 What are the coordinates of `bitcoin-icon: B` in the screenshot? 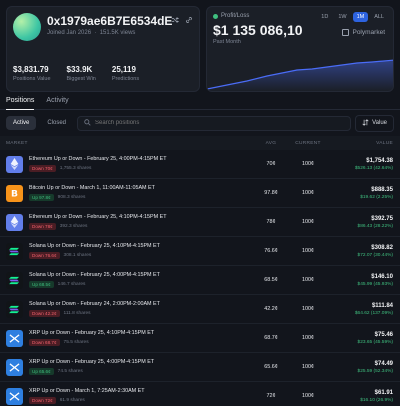 It's located at (14, 193).